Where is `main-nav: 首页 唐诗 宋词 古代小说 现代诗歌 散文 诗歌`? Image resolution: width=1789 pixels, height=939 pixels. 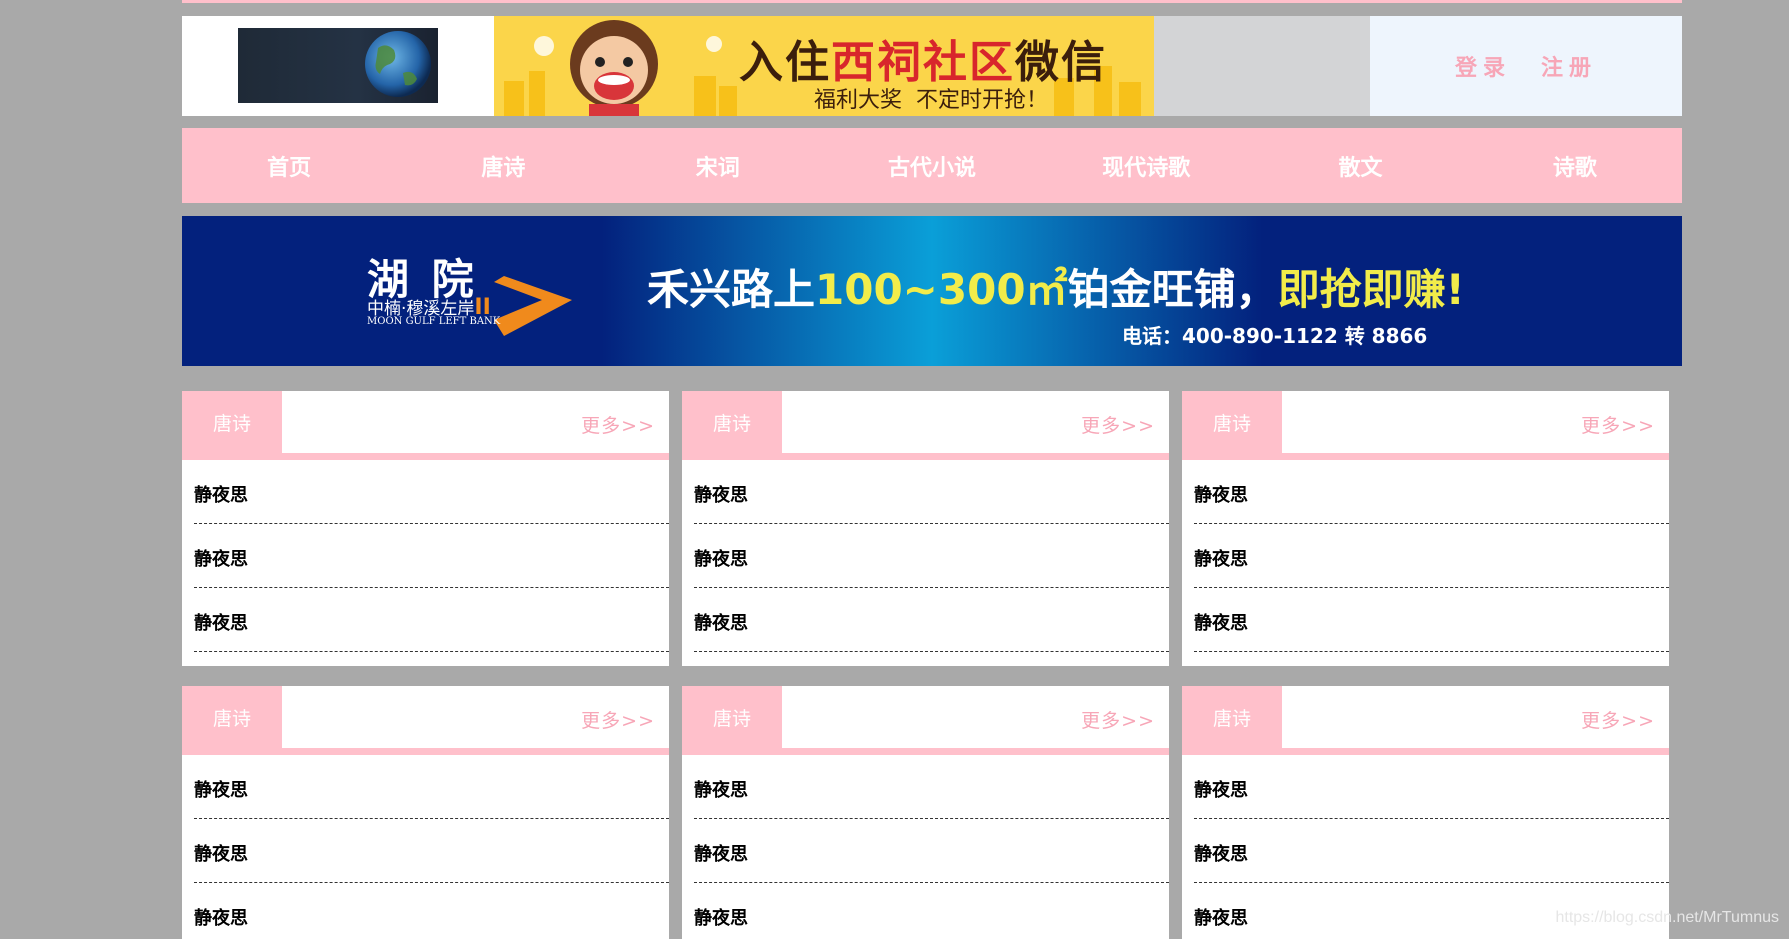
main-nav: 首页 唐诗 宋词 古代小说 现代诗歌 散文 诗歌 is located at coordinates (932, 165).